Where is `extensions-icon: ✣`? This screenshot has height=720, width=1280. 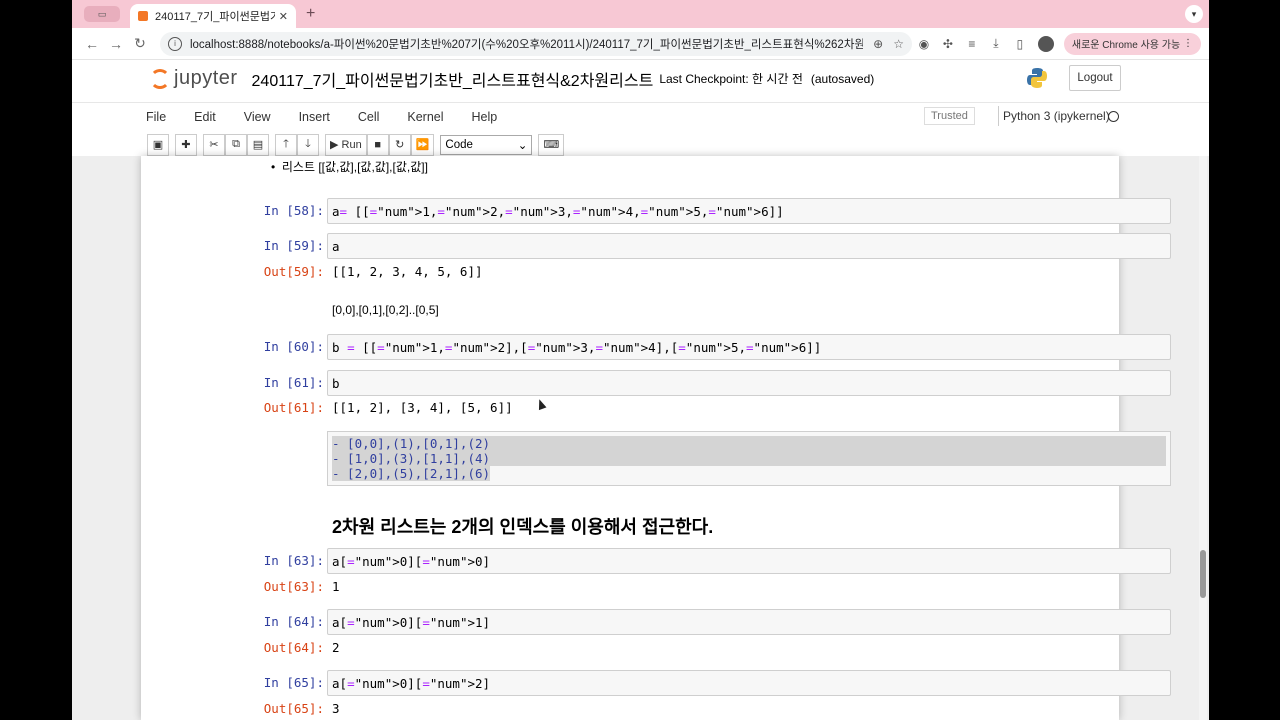 extensions-icon: ✣ is located at coordinates (948, 44).